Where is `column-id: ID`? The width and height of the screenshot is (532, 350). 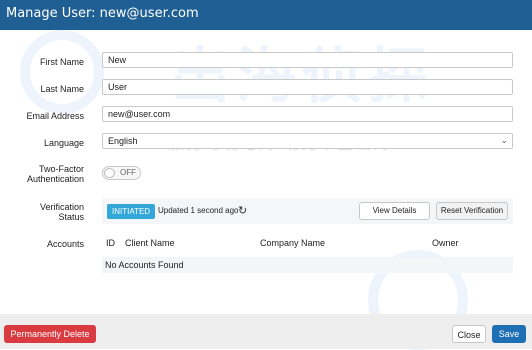 column-id: ID is located at coordinates (110, 243).